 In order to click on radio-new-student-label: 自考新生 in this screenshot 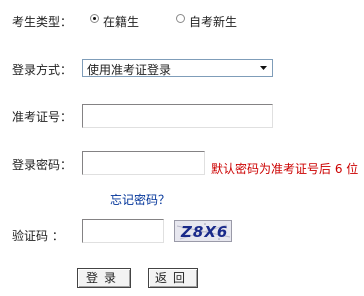, I will do `click(213, 21)`.